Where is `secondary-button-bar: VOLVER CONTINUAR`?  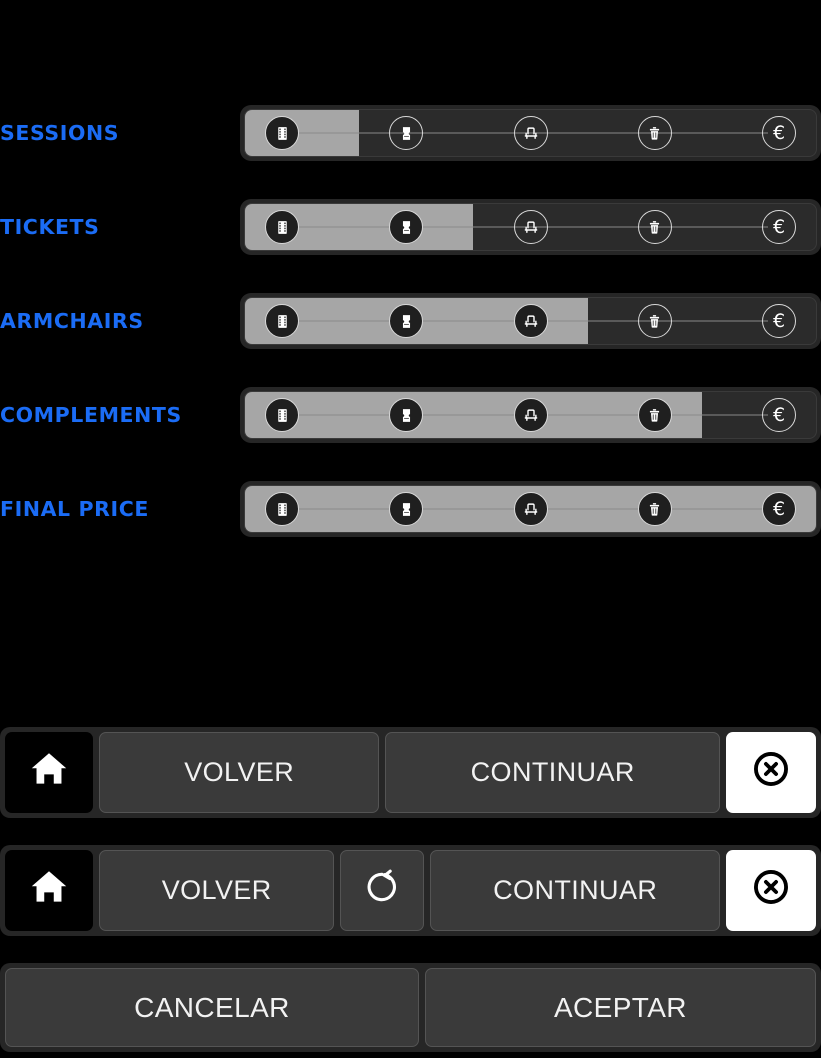
secondary-button-bar: VOLVER CONTINUAR is located at coordinates (410, 890).